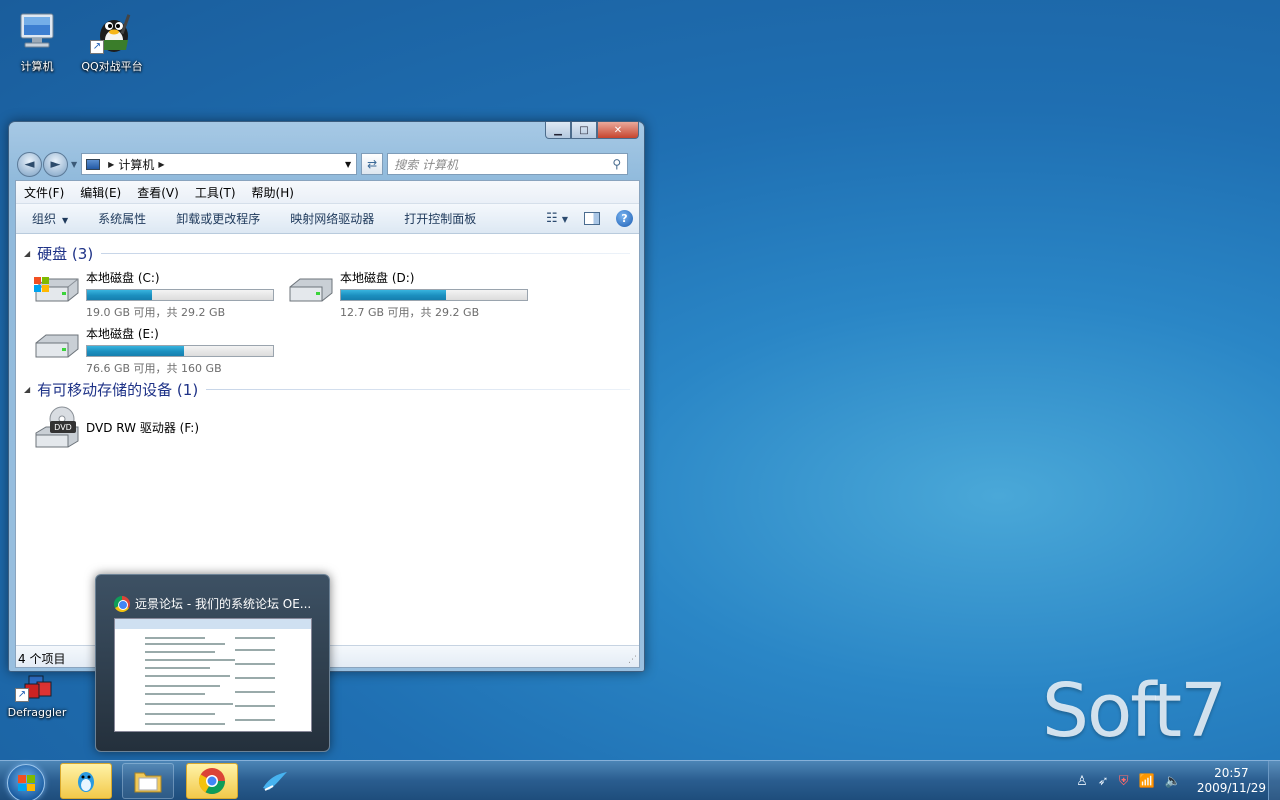 The width and height of the screenshot is (1280, 800). Describe the element at coordinates (1134, 711) in the screenshot. I see `soft7-watermark: Soft7` at that location.